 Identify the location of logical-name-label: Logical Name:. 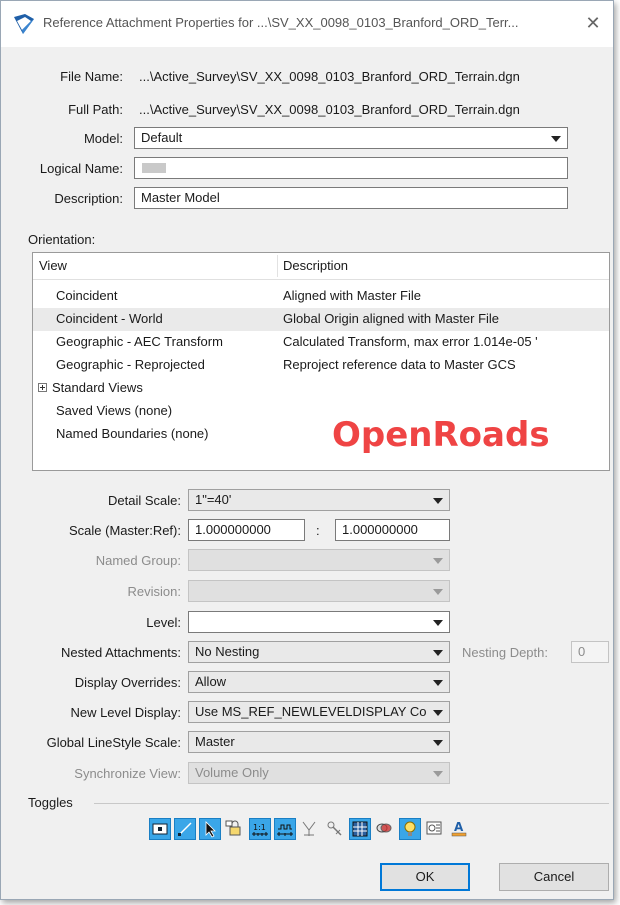
(81, 168).